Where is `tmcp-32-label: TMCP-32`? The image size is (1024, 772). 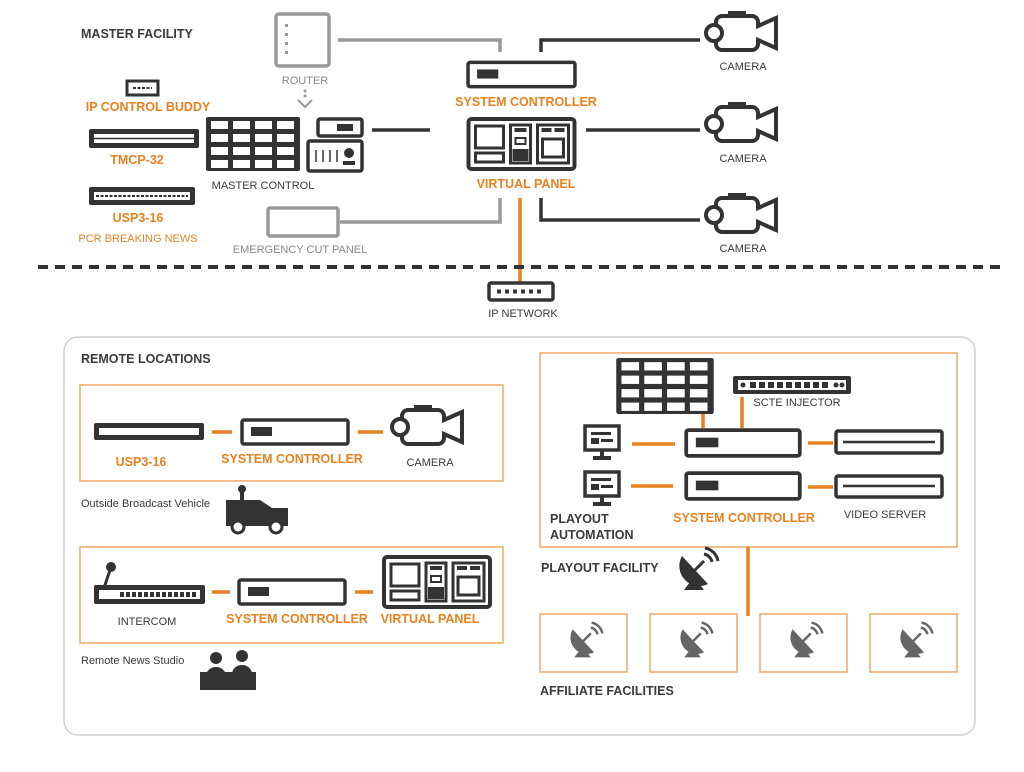
tmcp-32-label: TMCP-32 is located at coordinates (137, 160).